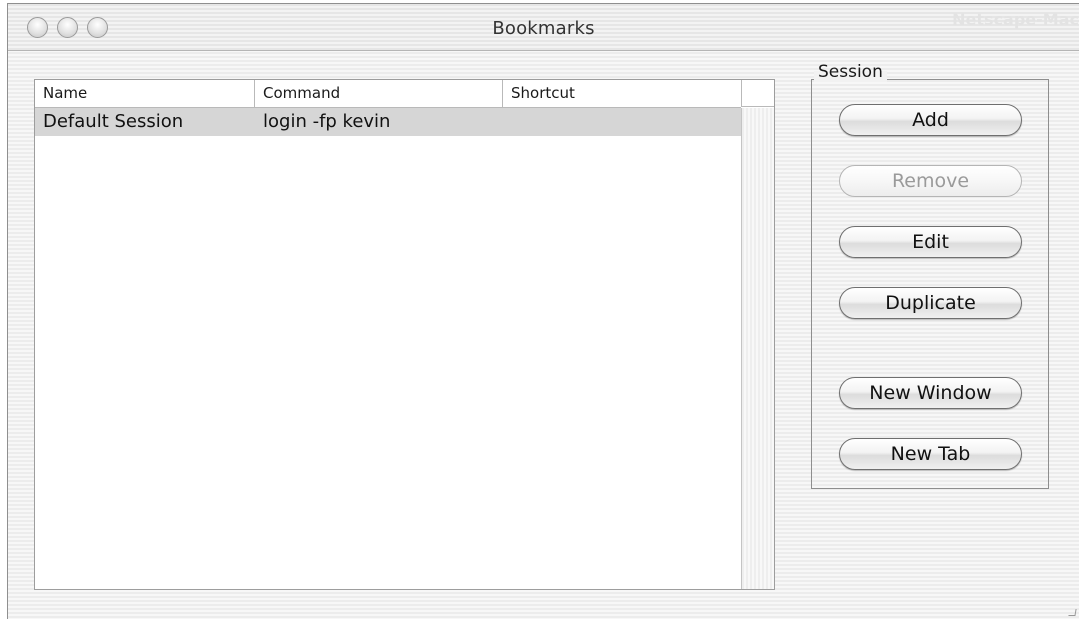 This screenshot has width=1079, height=619. I want to click on session-group-label: Session, so click(850, 72).